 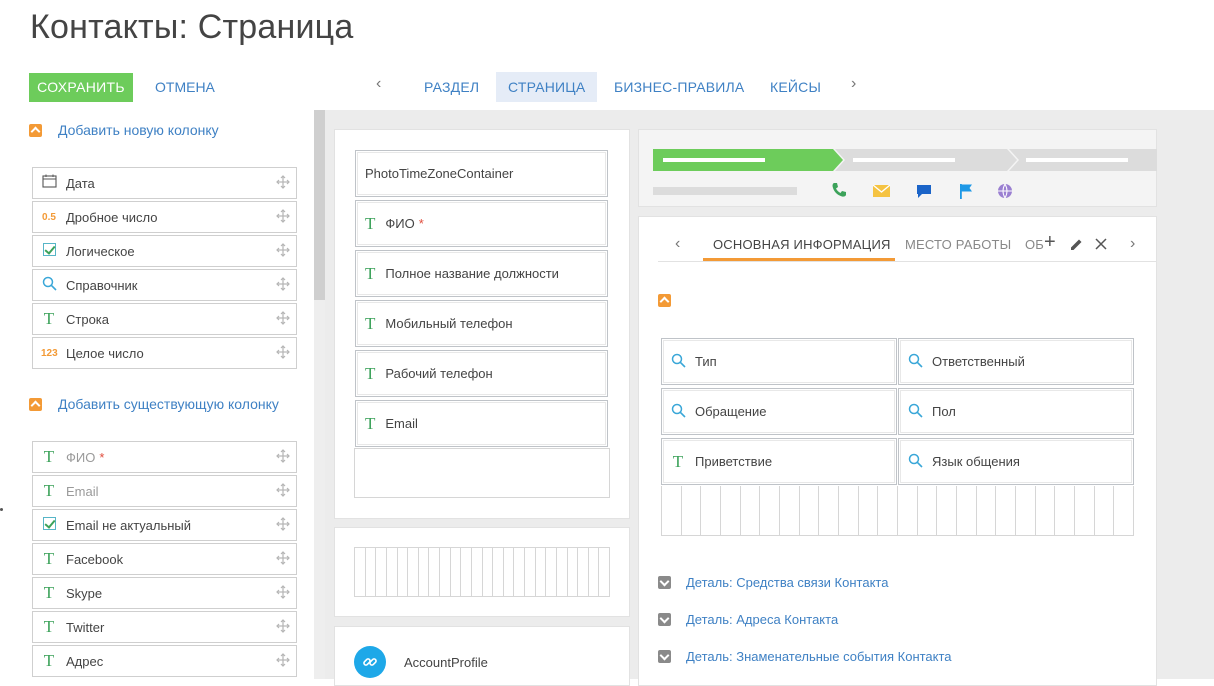 What do you see at coordinates (439, 173) in the screenshot?
I see `field-label: PhotoTimeZoneContainer` at bounding box center [439, 173].